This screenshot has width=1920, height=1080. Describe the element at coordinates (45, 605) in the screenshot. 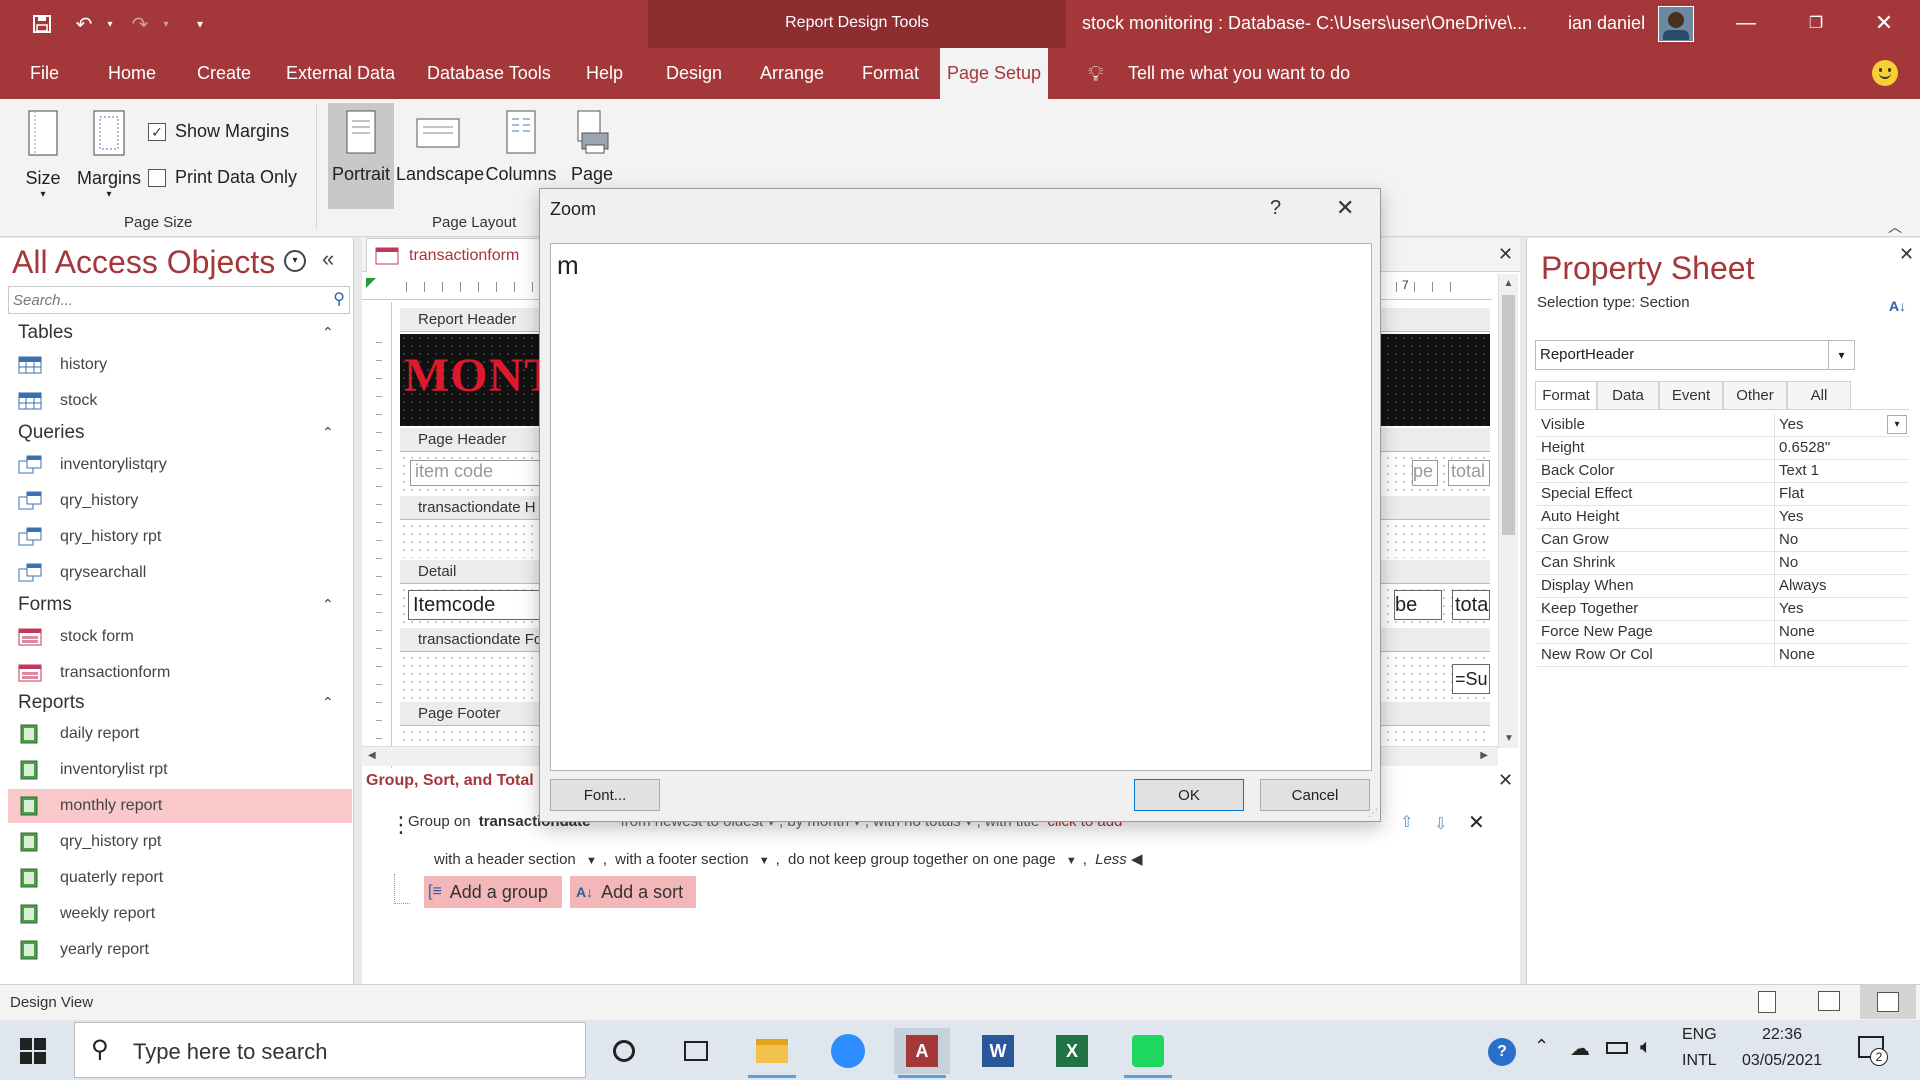

I see `nav-category-forms: Forms` at that location.